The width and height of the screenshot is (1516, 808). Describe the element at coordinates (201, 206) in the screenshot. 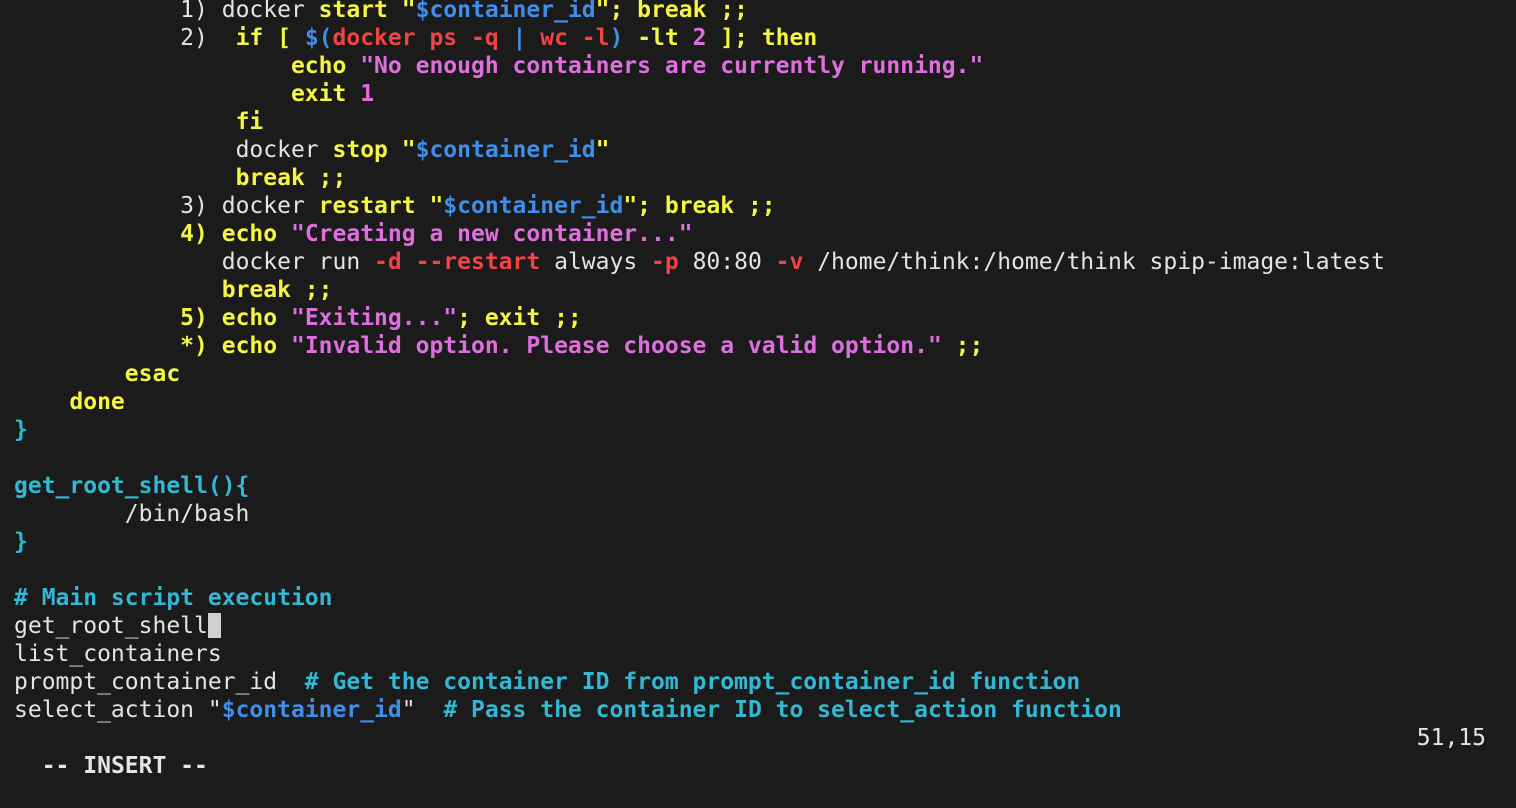

I see `code-token: 3)` at that location.